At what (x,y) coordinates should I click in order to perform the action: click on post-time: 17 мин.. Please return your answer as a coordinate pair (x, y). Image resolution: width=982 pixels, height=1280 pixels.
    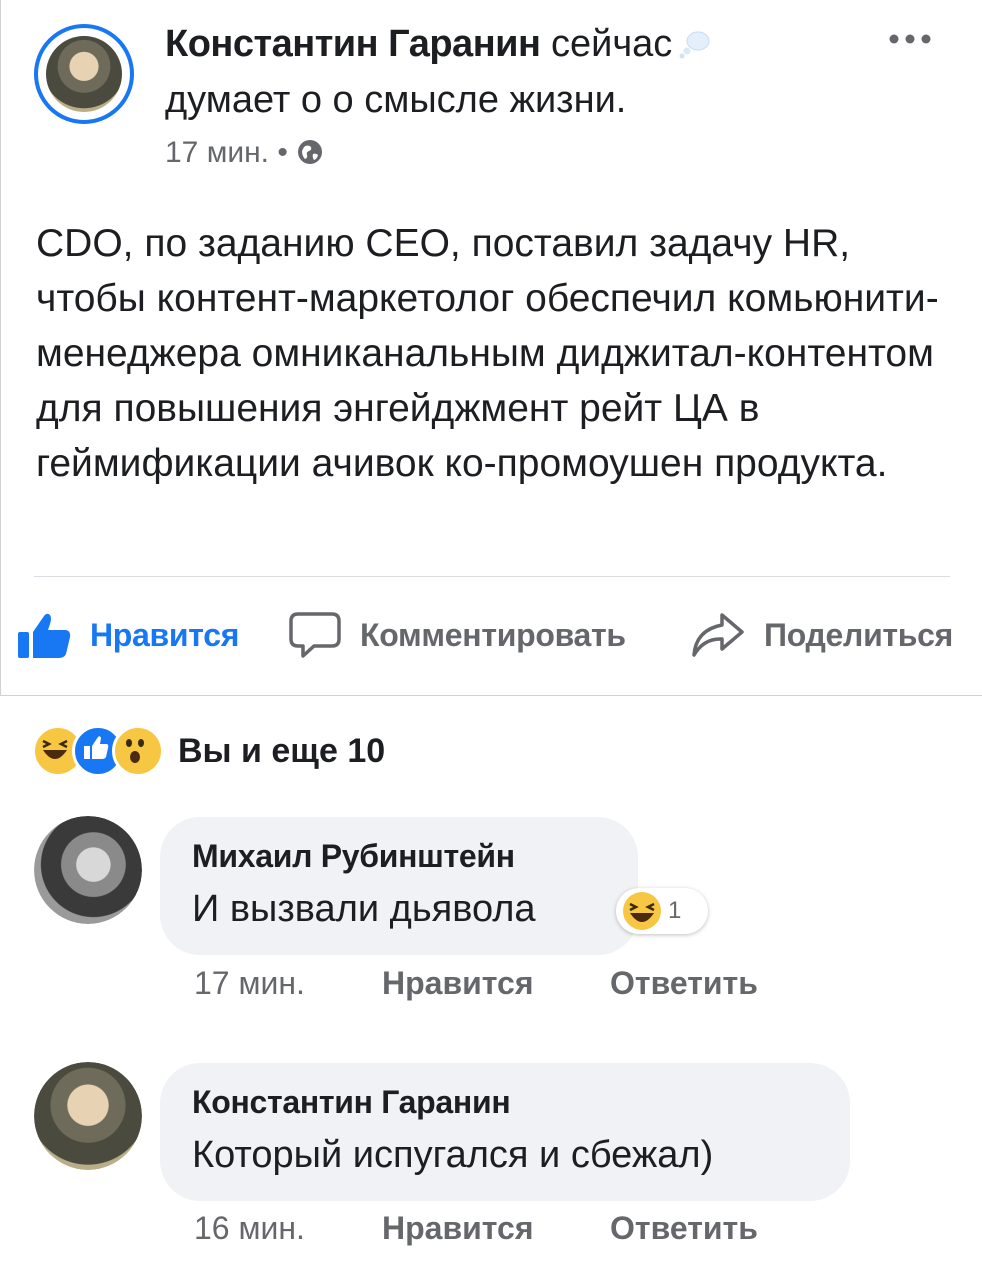
    Looking at the image, I should click on (217, 152).